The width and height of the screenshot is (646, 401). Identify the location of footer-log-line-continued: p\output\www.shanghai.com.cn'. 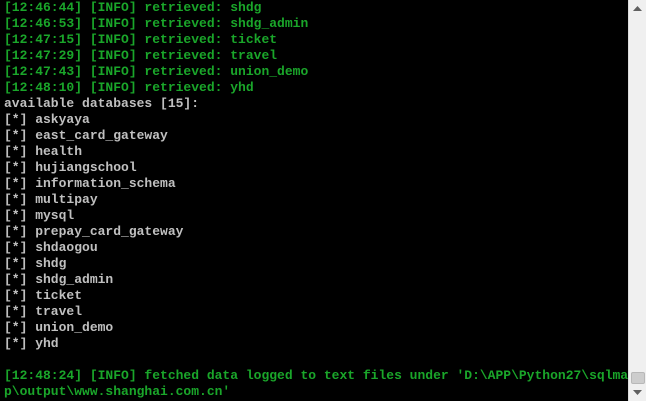
(117, 391).